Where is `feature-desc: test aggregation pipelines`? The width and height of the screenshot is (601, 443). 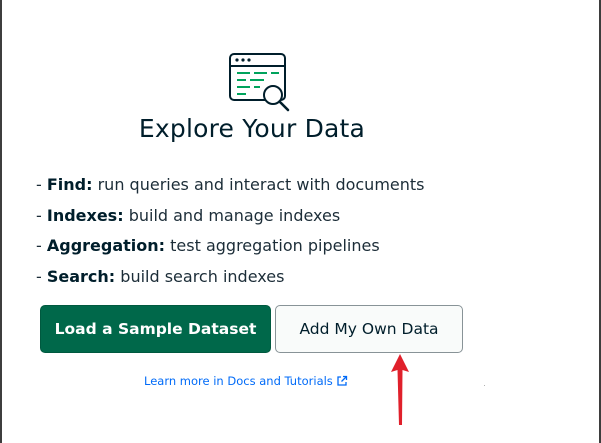 feature-desc: test aggregation pipelines is located at coordinates (272, 245).